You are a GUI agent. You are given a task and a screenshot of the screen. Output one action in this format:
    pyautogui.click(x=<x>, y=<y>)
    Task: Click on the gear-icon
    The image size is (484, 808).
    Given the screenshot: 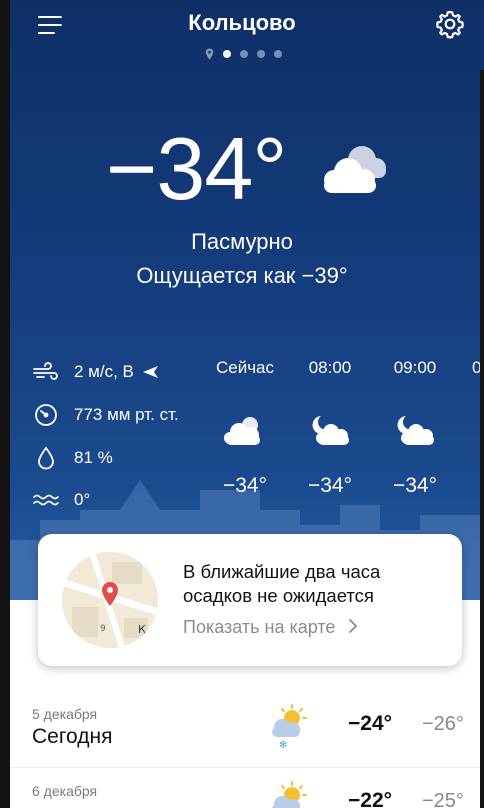 What is the action you would take?
    pyautogui.click(x=450, y=24)
    